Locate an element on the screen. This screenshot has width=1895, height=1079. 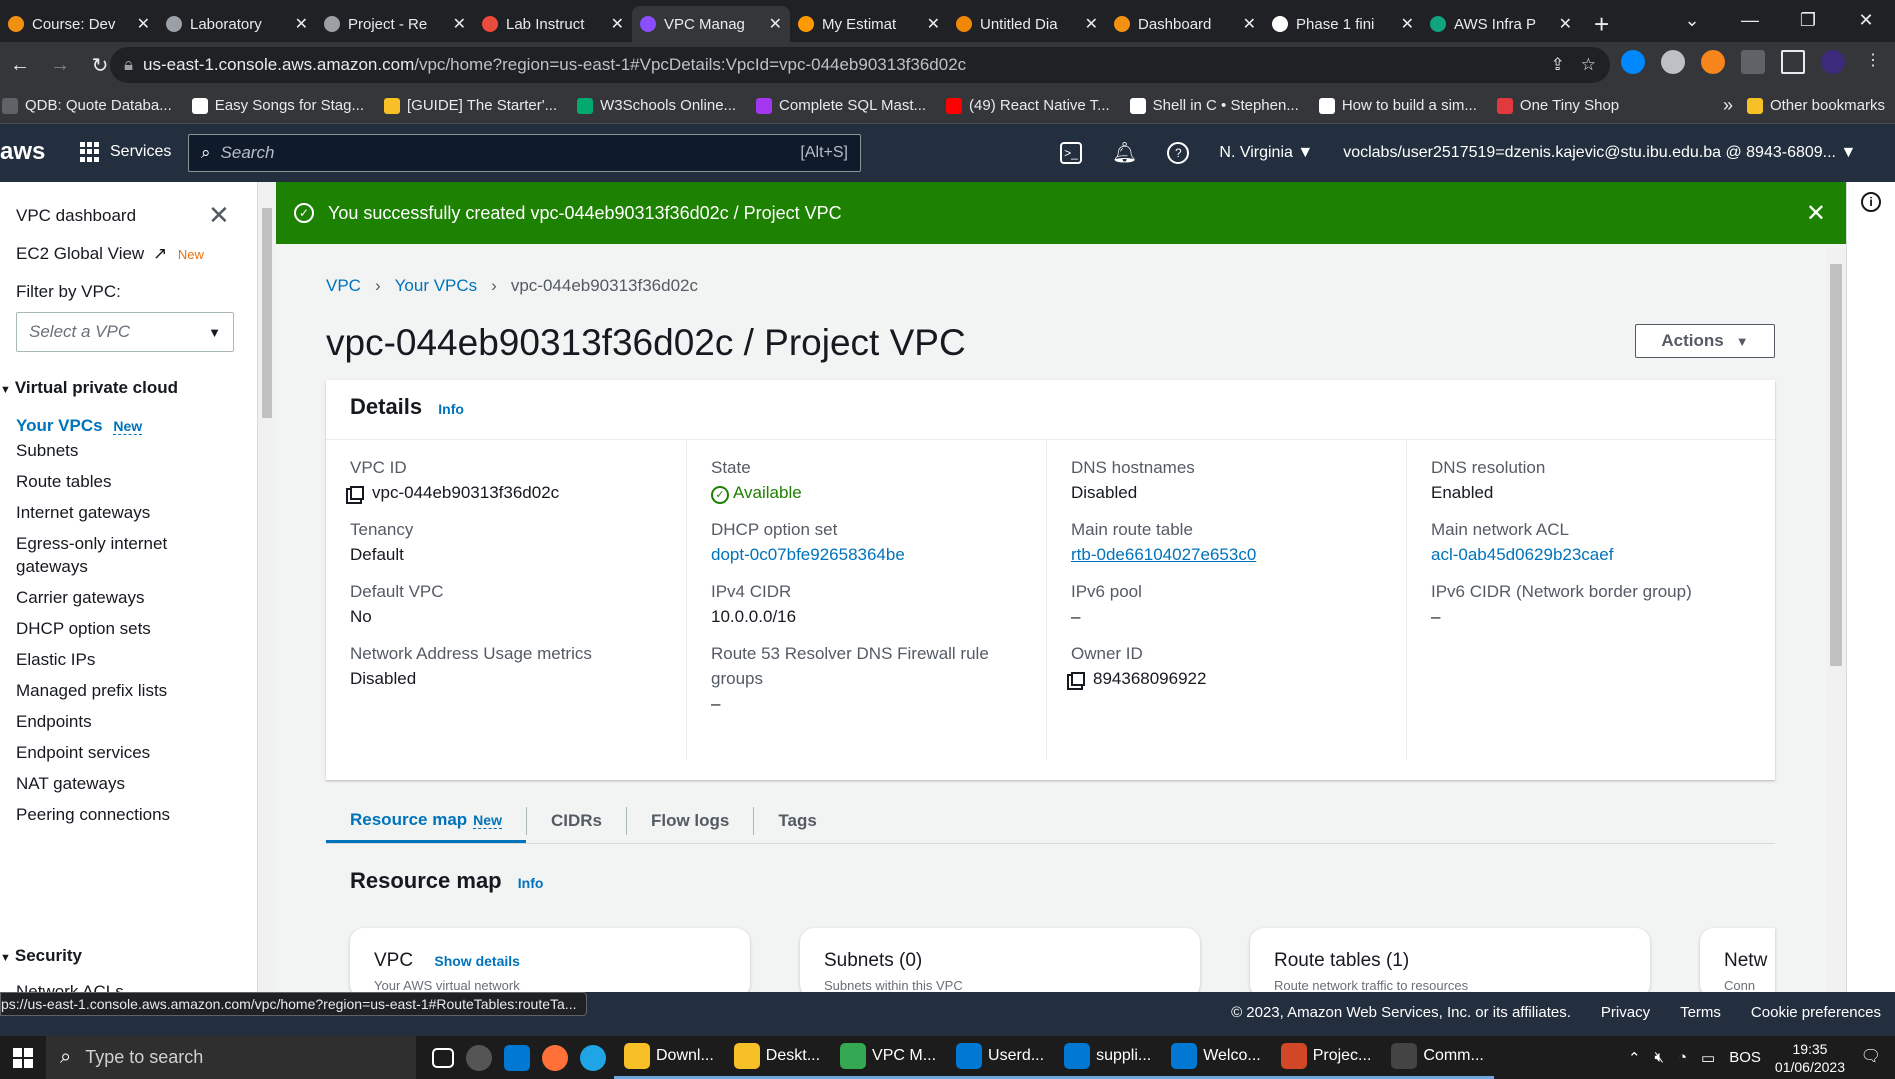
browser-tab: VPC Manag ✕ is located at coordinates (711, 24).